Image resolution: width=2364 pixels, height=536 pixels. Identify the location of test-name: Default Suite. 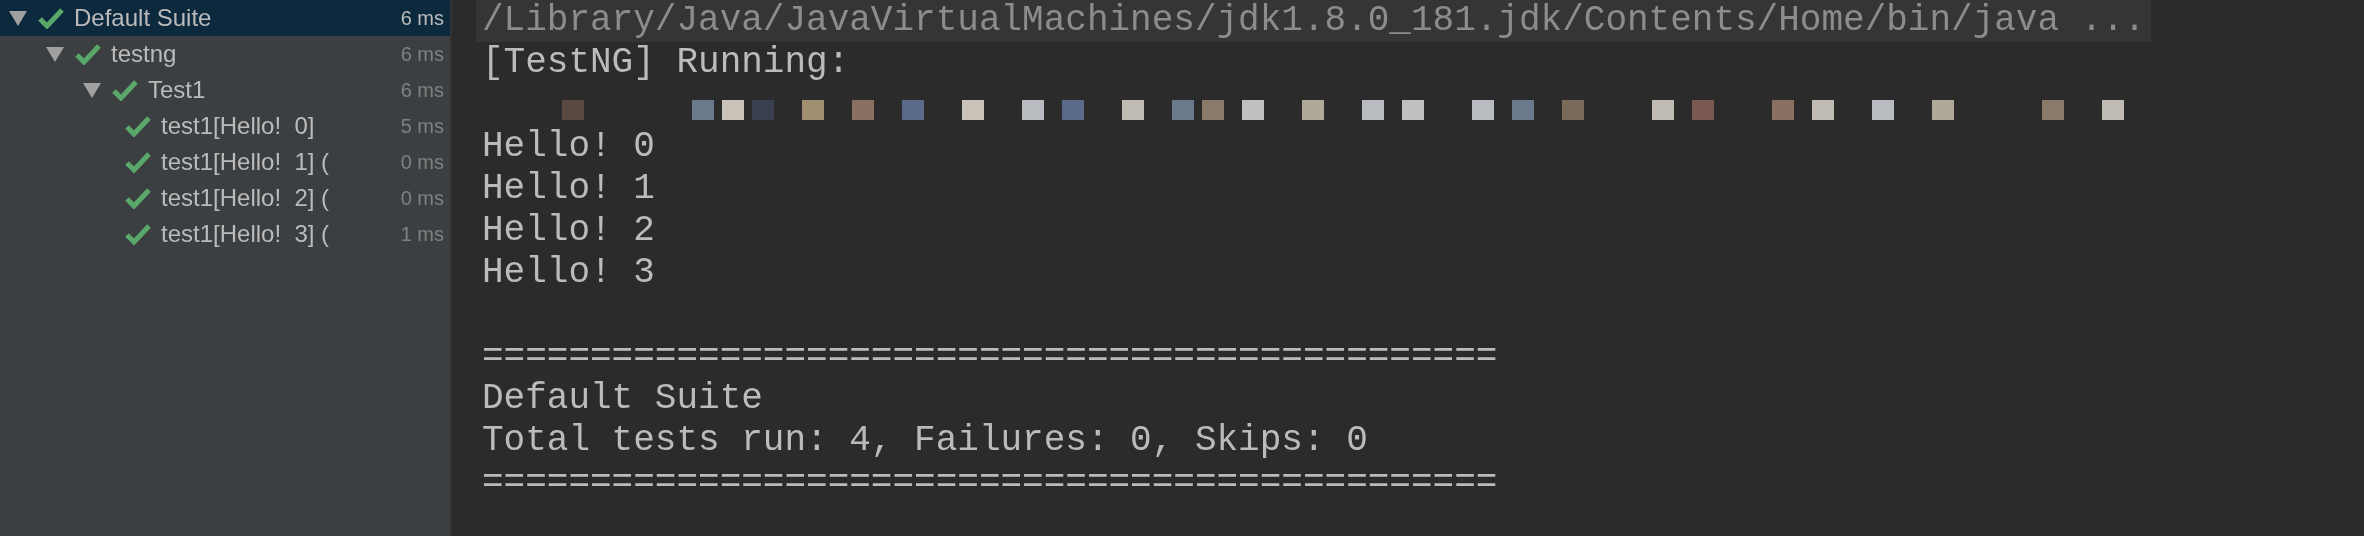
(143, 18).